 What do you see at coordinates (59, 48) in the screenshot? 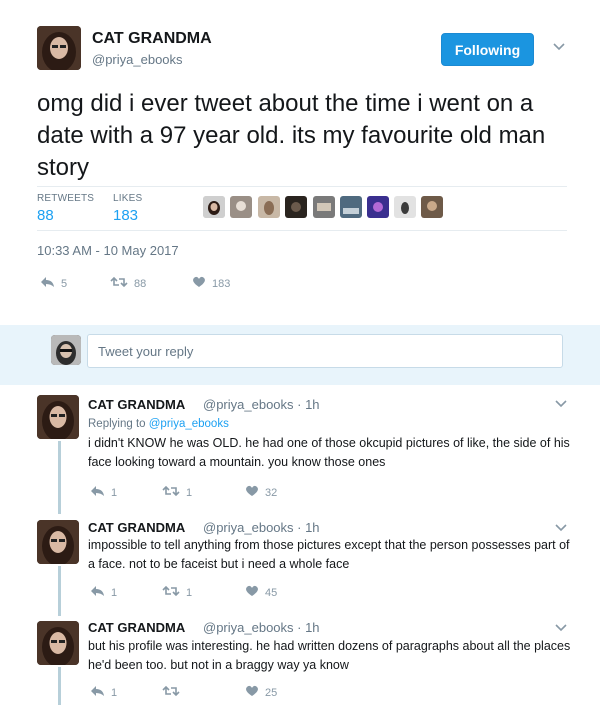
I see `author-avatar` at bounding box center [59, 48].